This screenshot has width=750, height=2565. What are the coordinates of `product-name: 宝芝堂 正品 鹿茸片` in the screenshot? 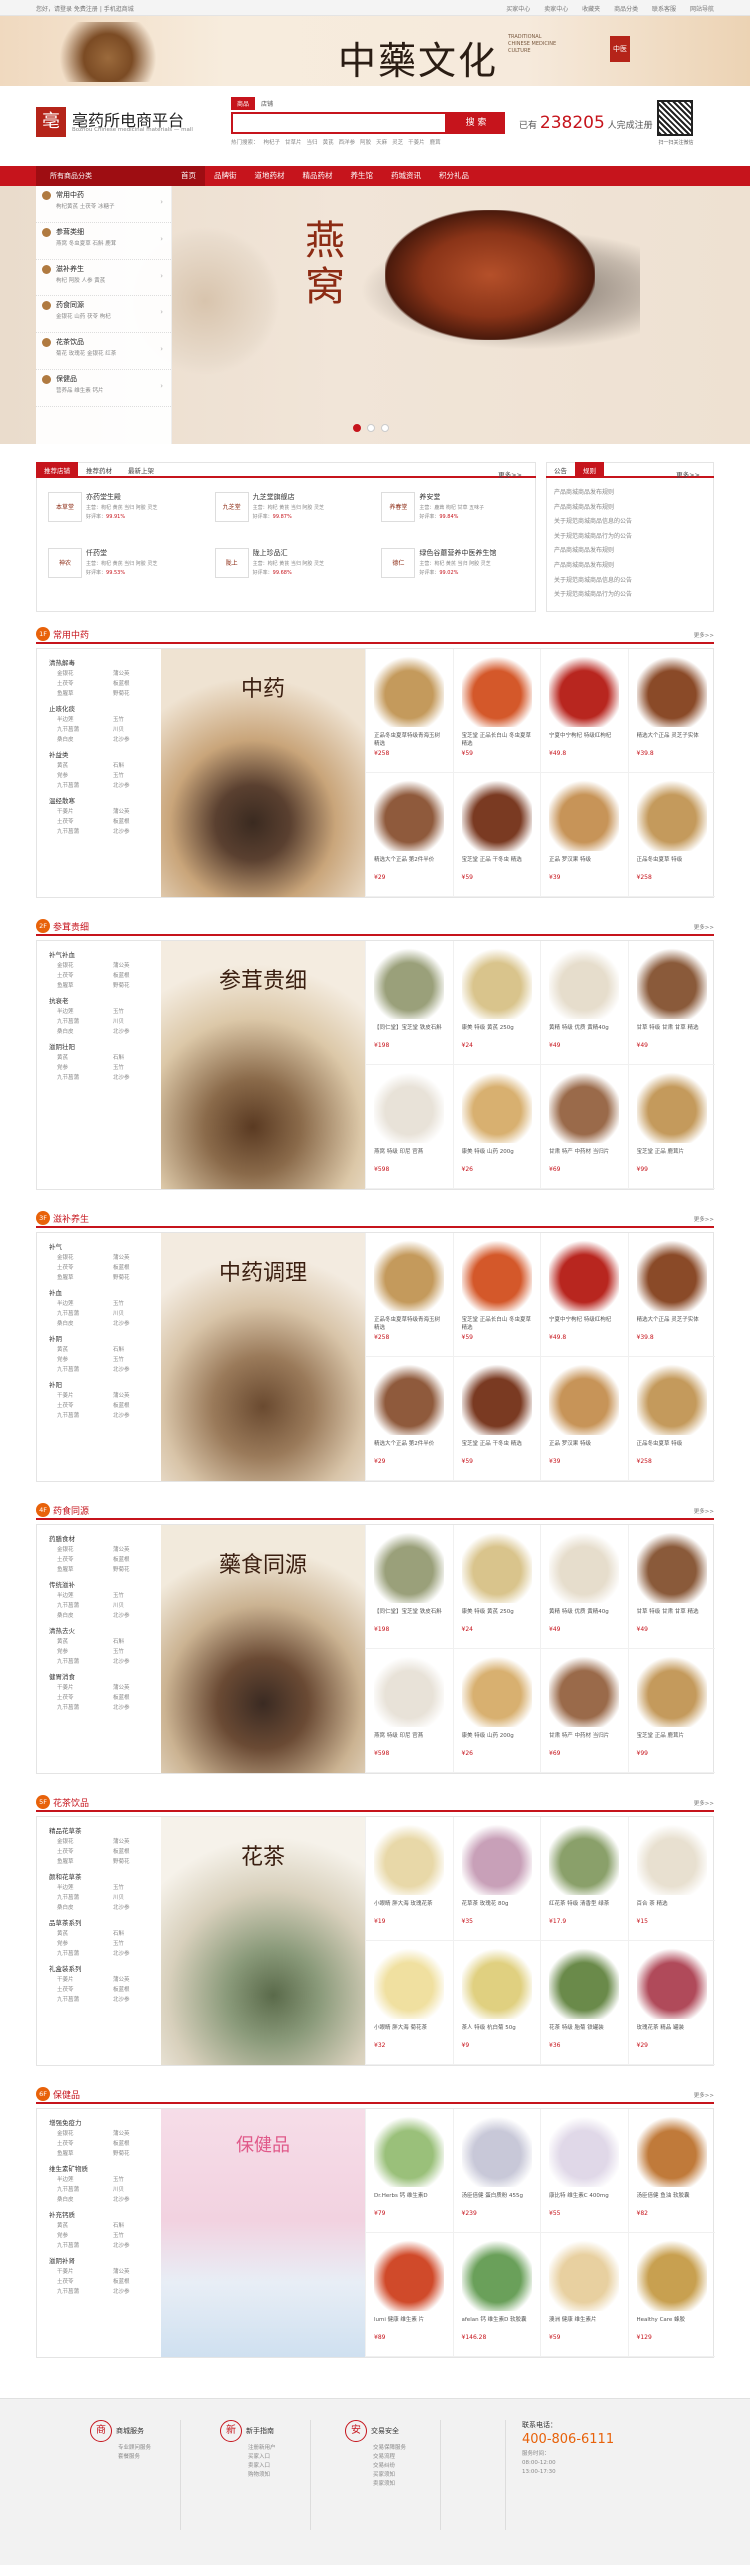 It's located at (672, 1740).